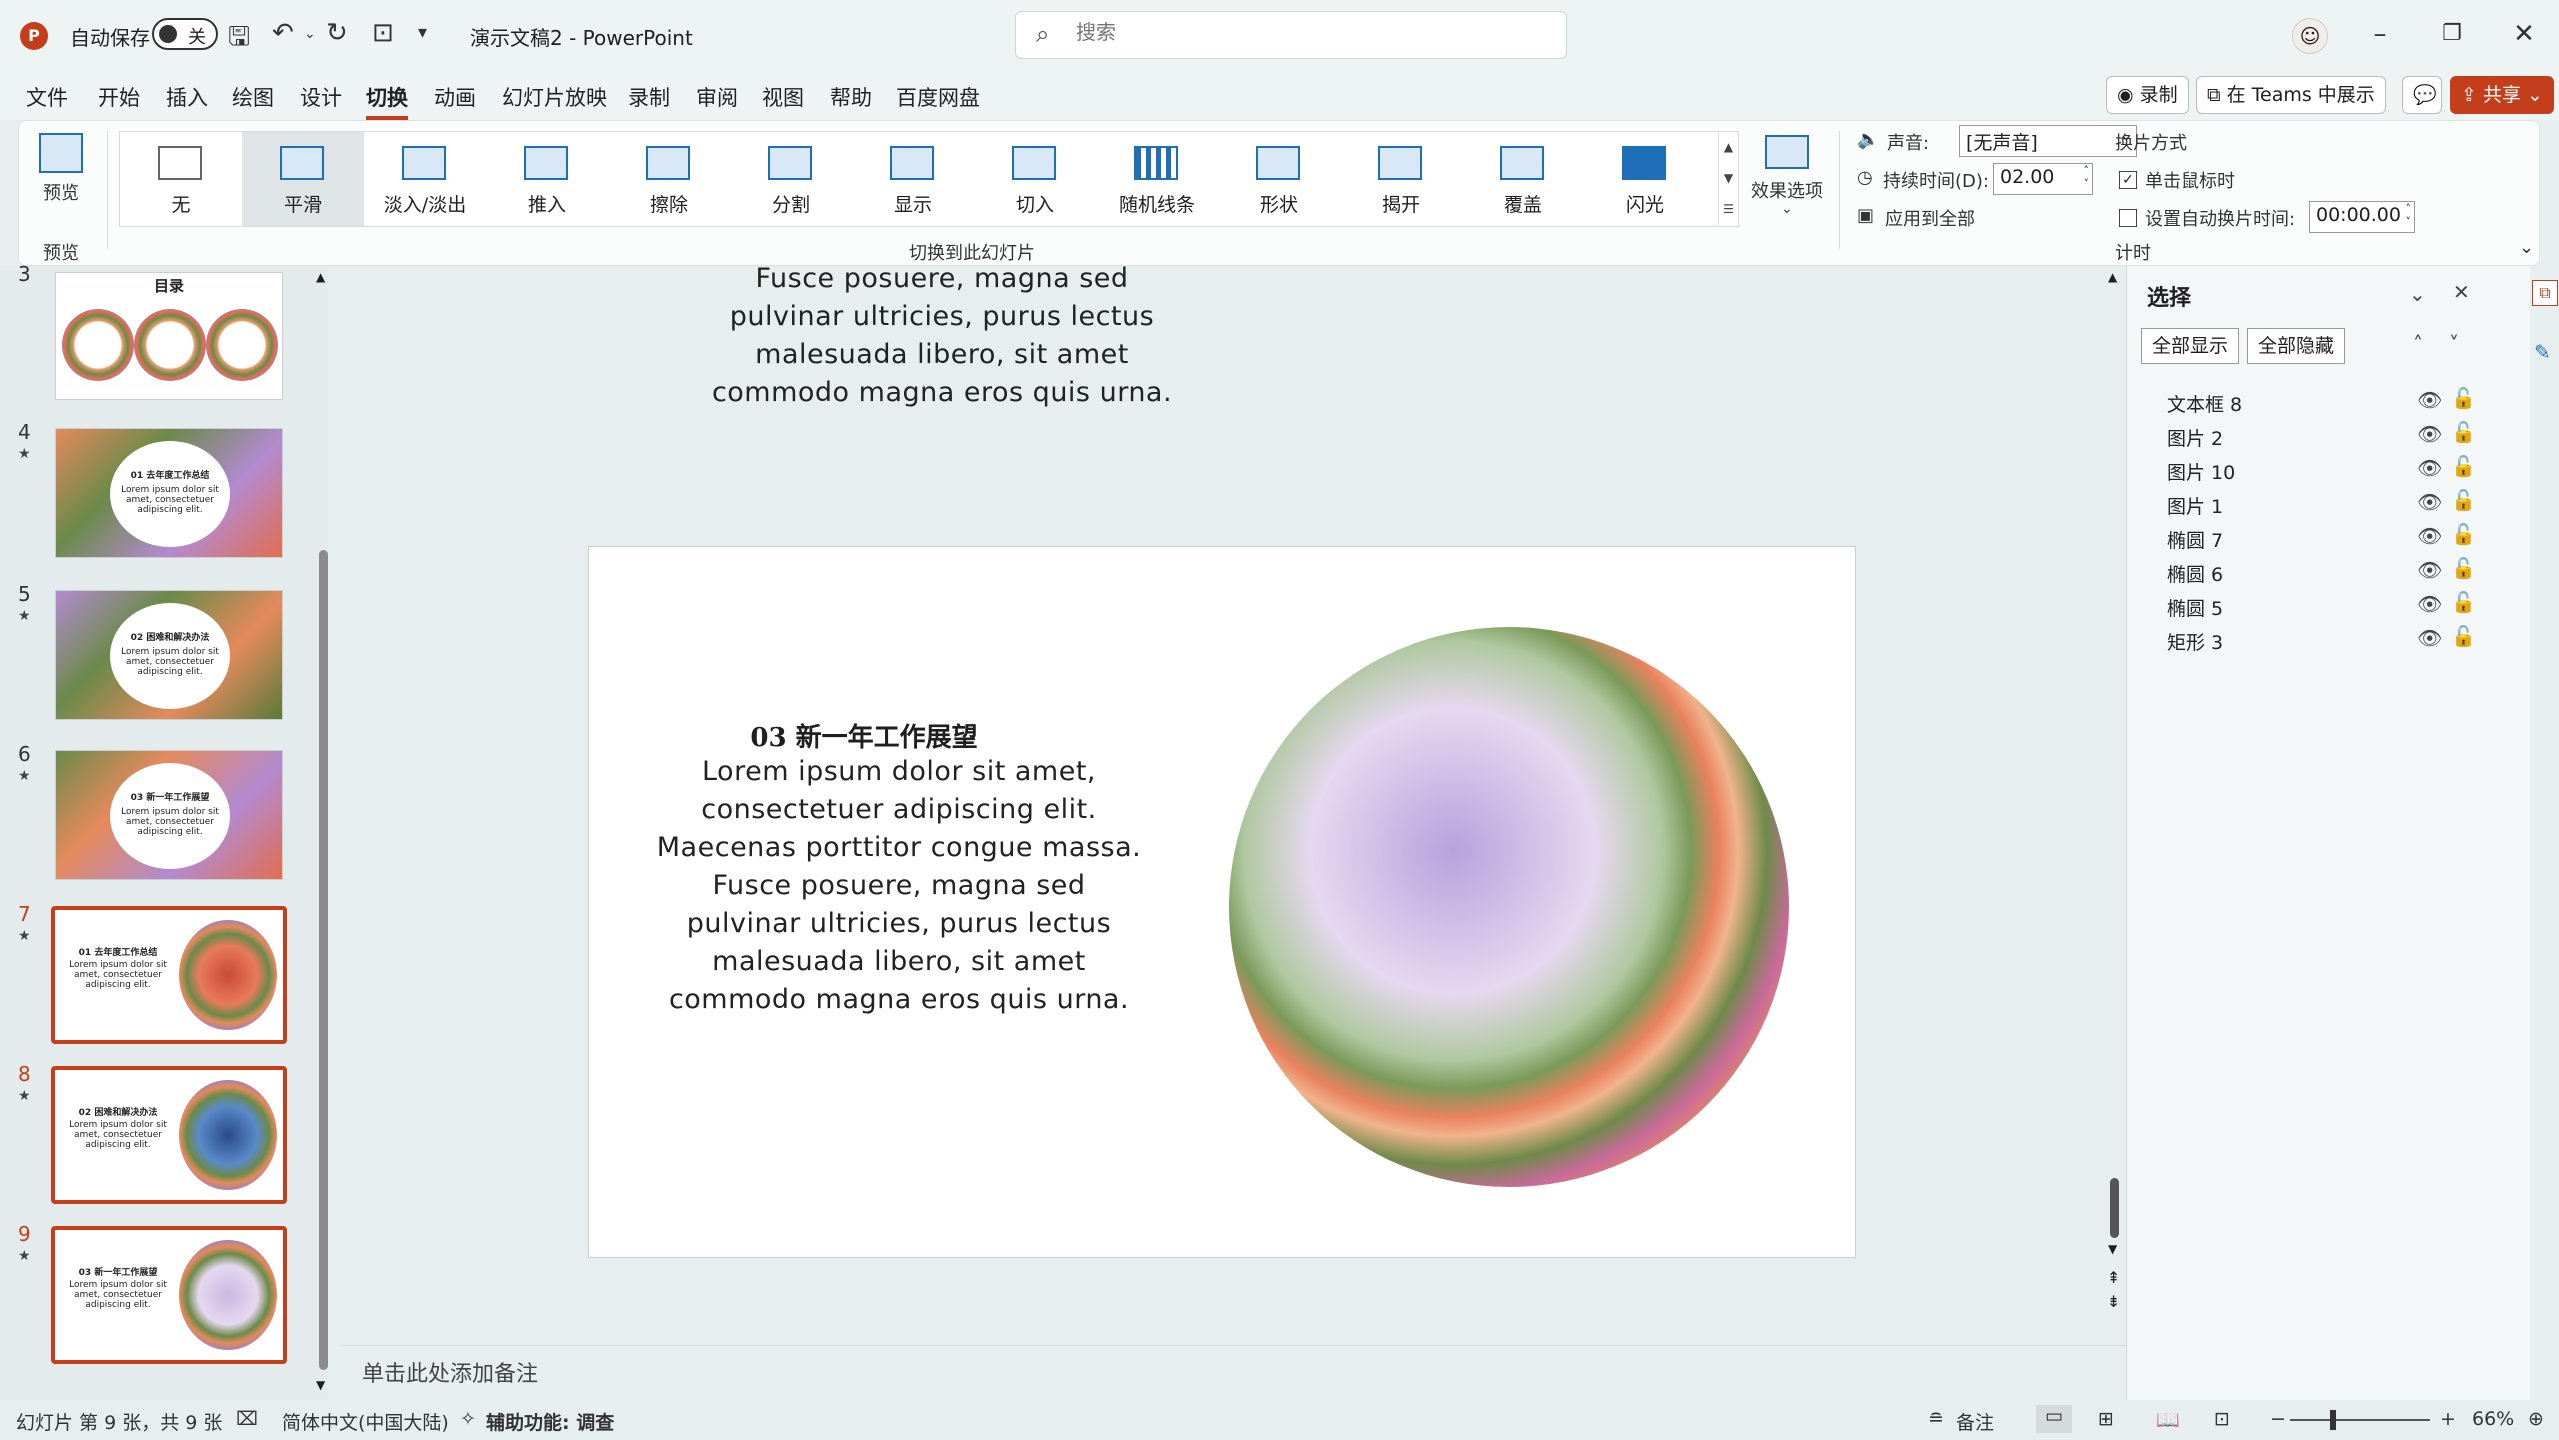 The image size is (2559, 1440). I want to click on tab-home: 开始, so click(119, 97).